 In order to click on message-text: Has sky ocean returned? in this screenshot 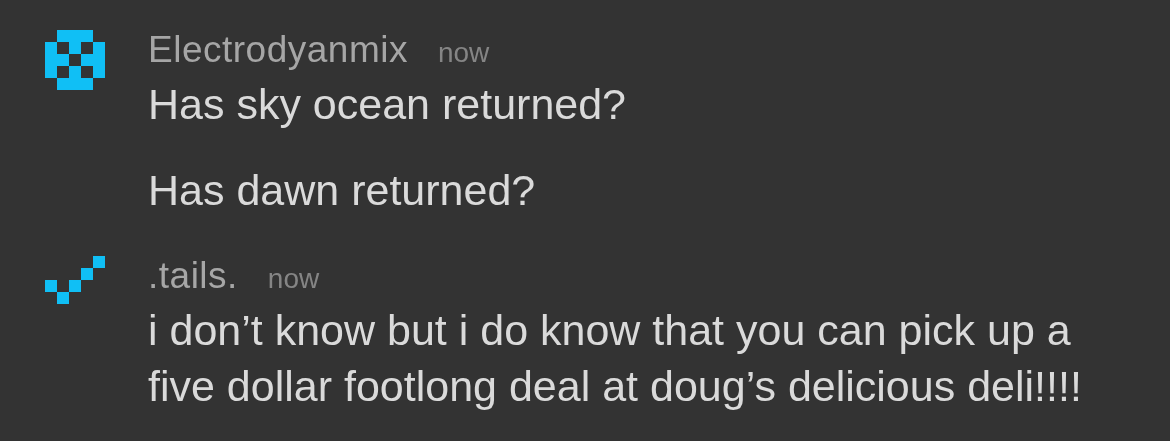, I will do `click(388, 104)`.